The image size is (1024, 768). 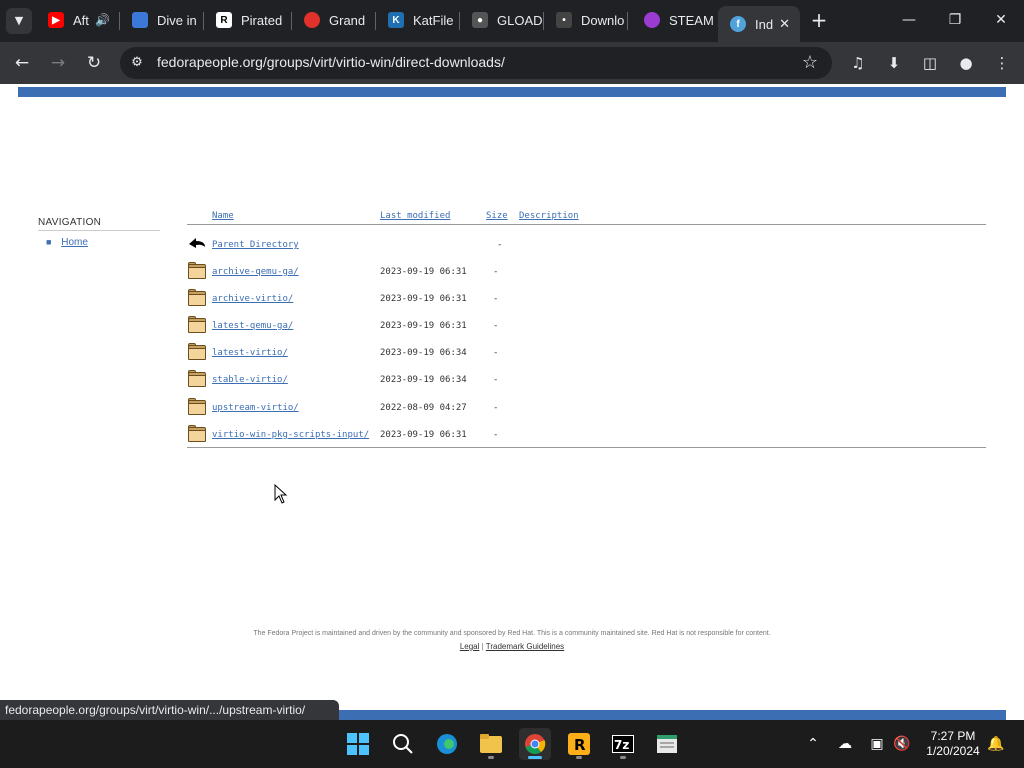 I want to click on tab-2: Dive in, so click(x=162, y=20).